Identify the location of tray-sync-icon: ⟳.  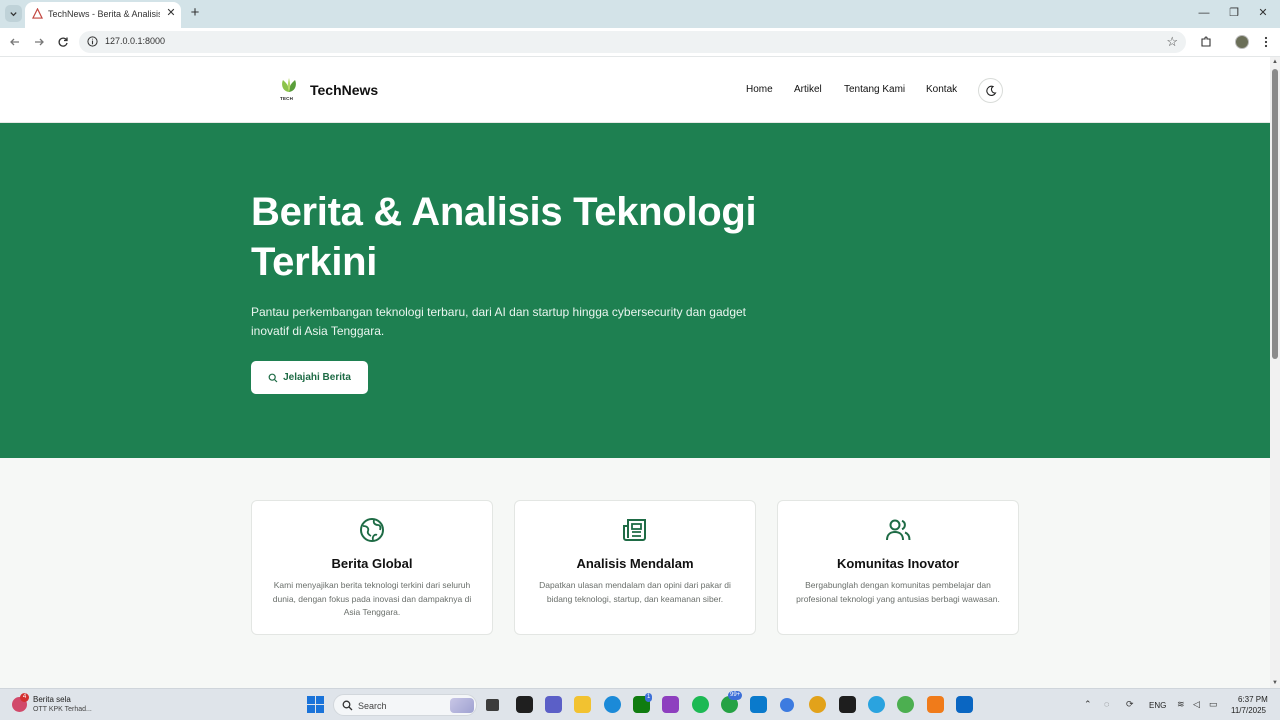
(1130, 704).